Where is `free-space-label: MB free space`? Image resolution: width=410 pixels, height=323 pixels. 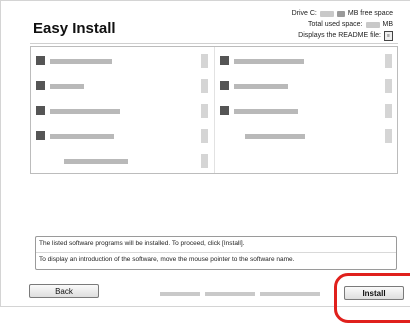 free-space-label: MB free space is located at coordinates (370, 13).